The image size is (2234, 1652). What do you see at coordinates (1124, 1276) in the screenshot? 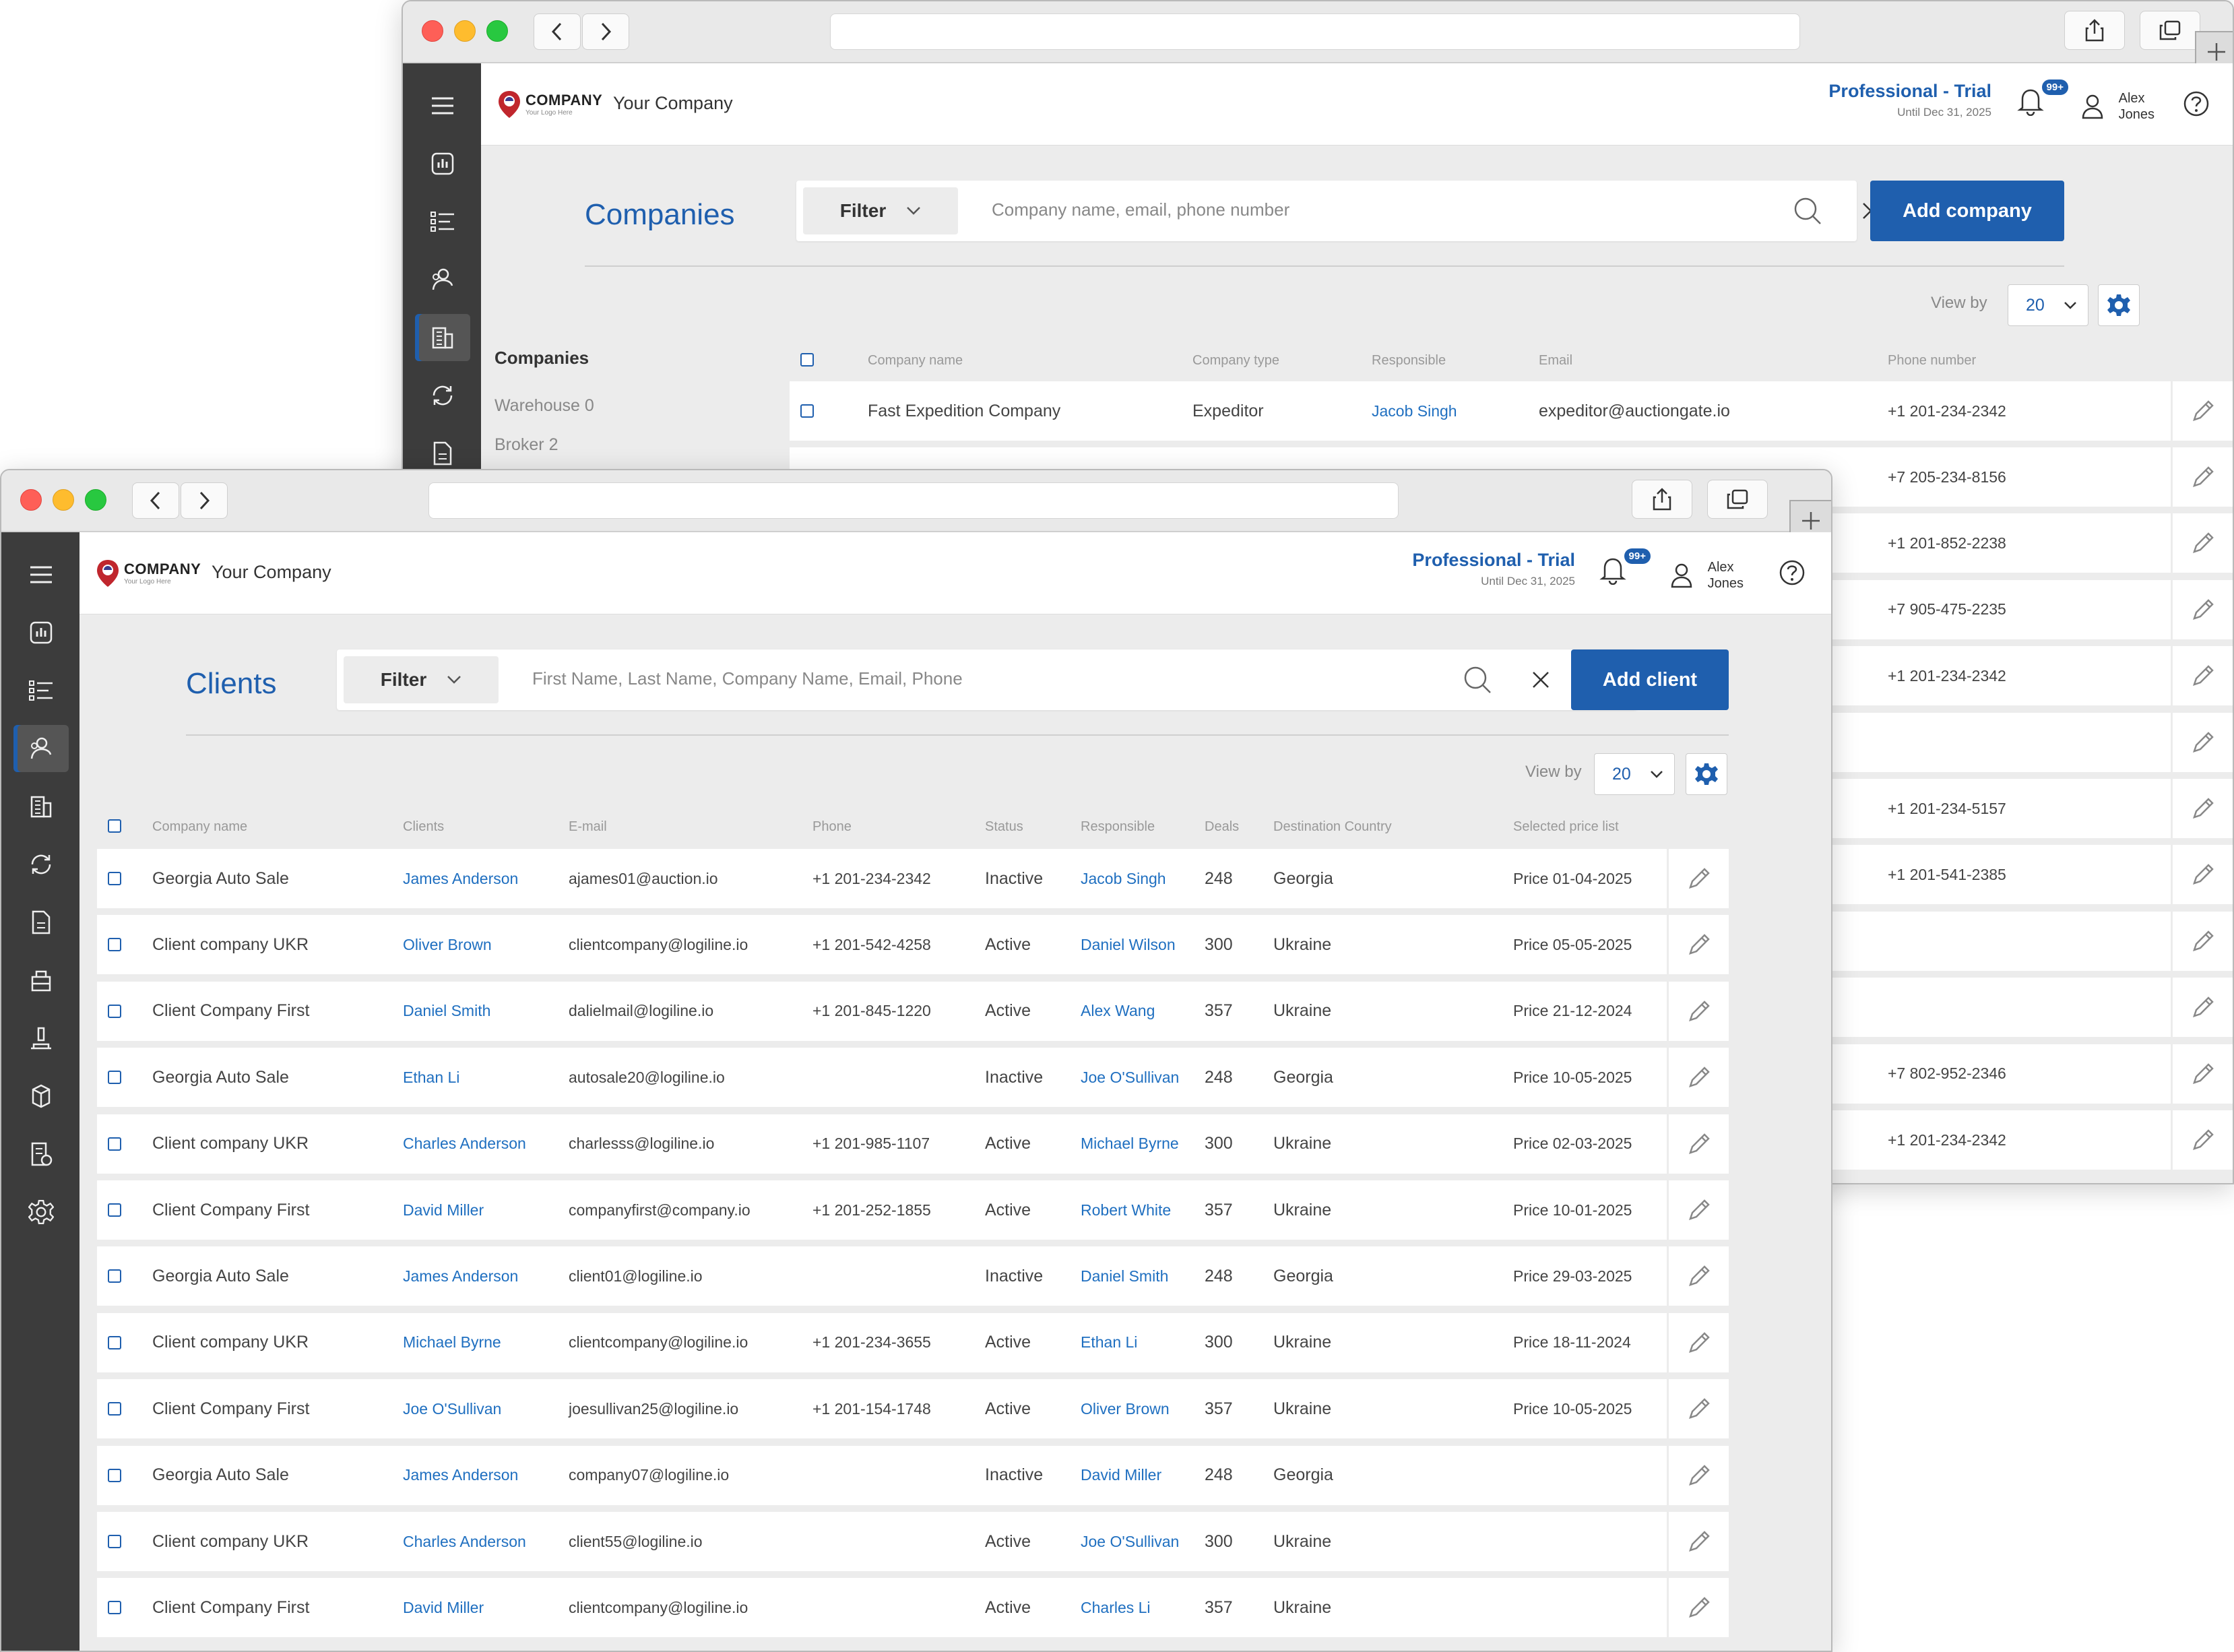
I see `row-responsible: Daniel Smith` at bounding box center [1124, 1276].